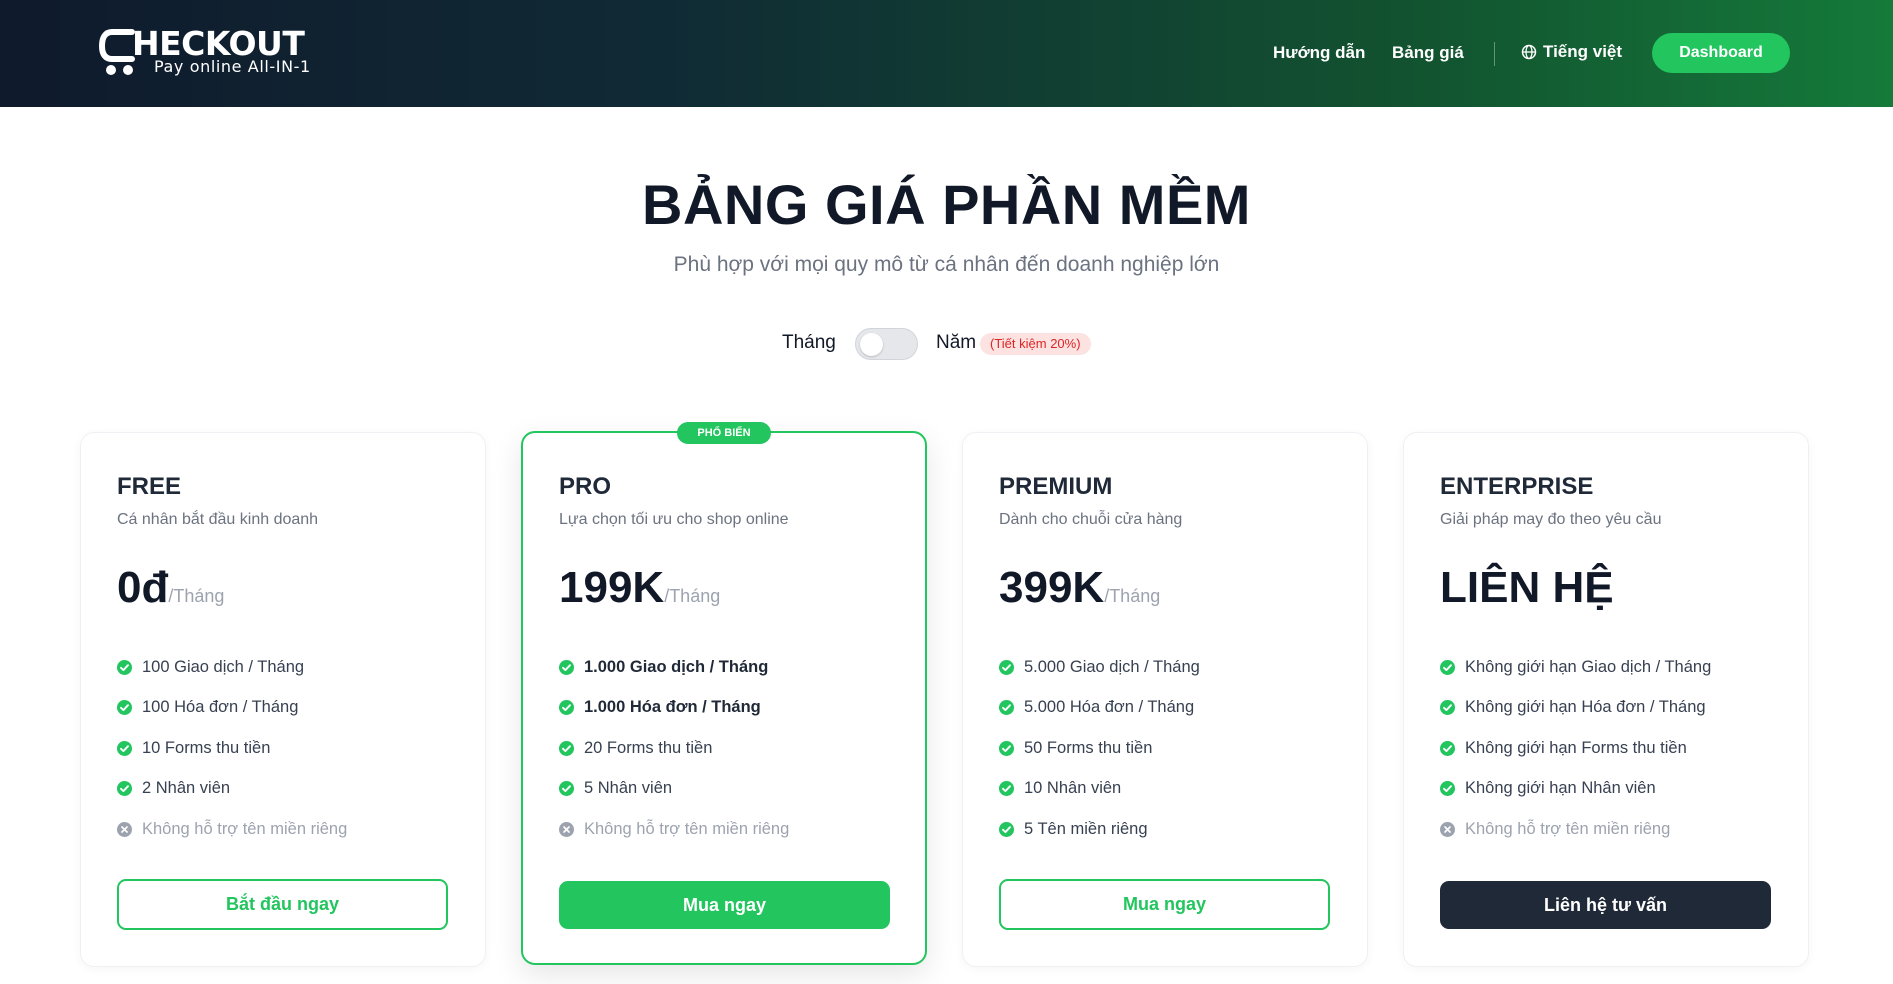  Describe the element at coordinates (1073, 788) in the screenshot. I see `feature-text: 10 Nhân viên` at that location.